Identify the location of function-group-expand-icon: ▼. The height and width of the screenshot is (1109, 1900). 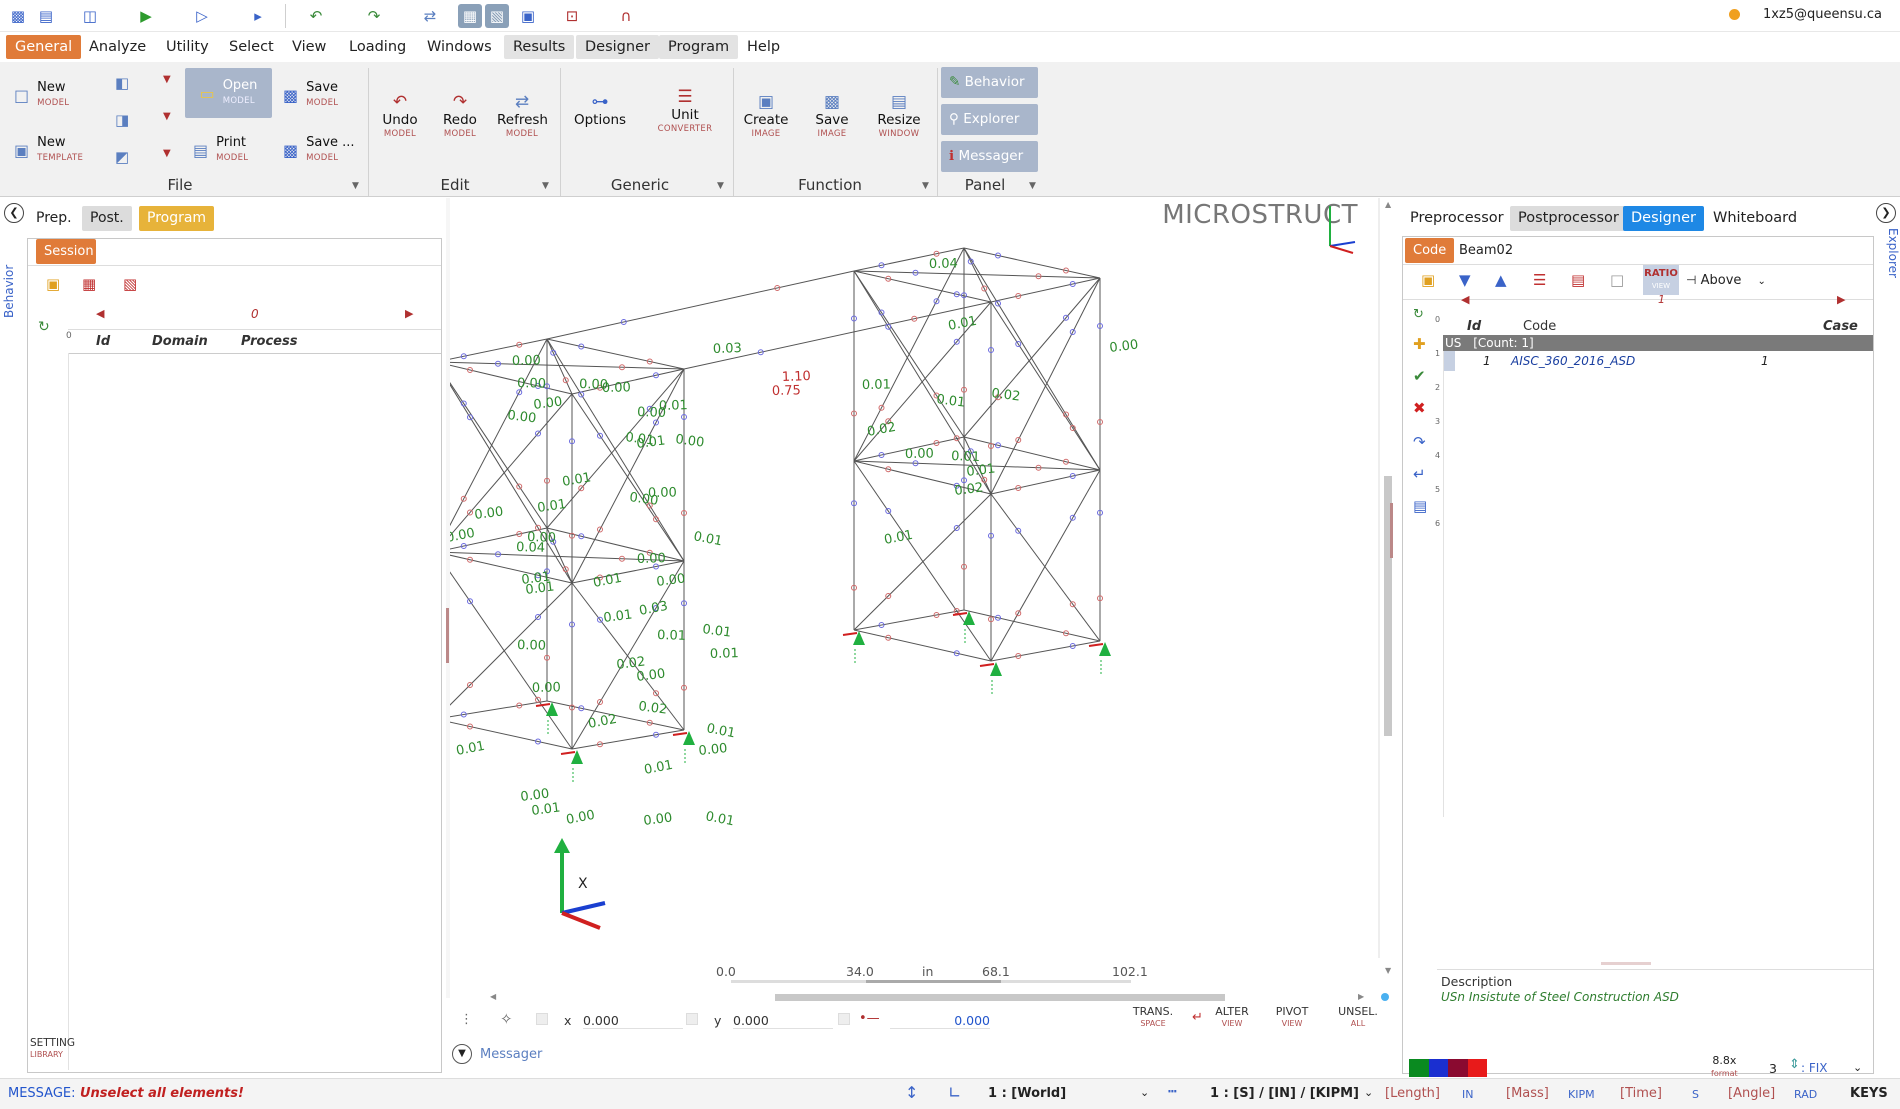
(925, 186).